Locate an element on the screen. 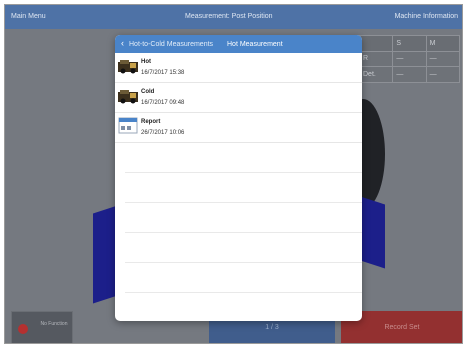 The height and width of the screenshot is (348, 467). record-icon is located at coordinates (23, 329).